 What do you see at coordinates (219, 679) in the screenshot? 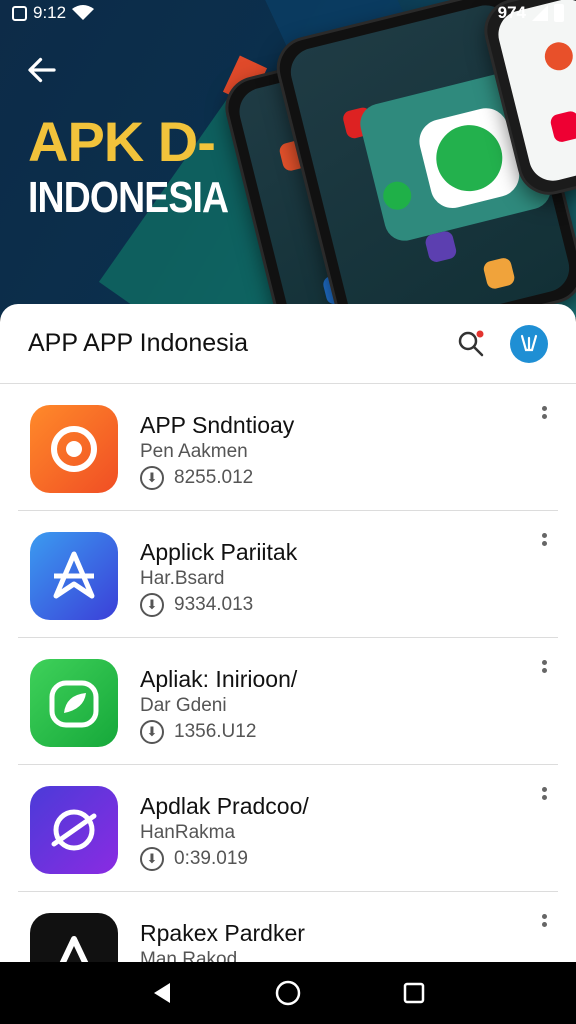
I see `app-name: Apliak: Inirioon/` at bounding box center [219, 679].